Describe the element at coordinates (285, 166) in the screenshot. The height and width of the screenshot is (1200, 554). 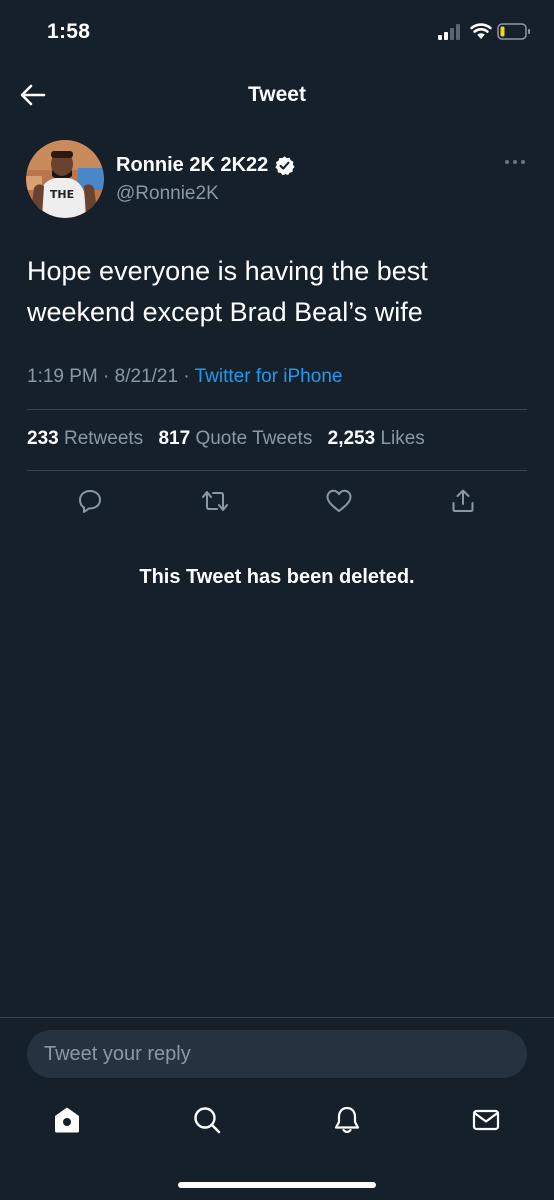
I see `verified-badge-icon` at that location.